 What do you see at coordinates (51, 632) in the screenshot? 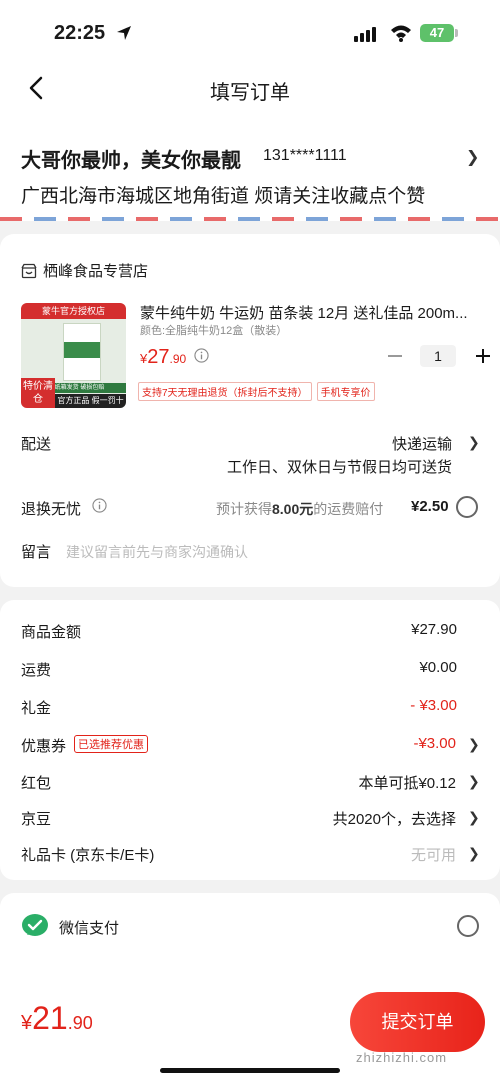
I see `goods-amount-label: 商品金额` at bounding box center [51, 632].